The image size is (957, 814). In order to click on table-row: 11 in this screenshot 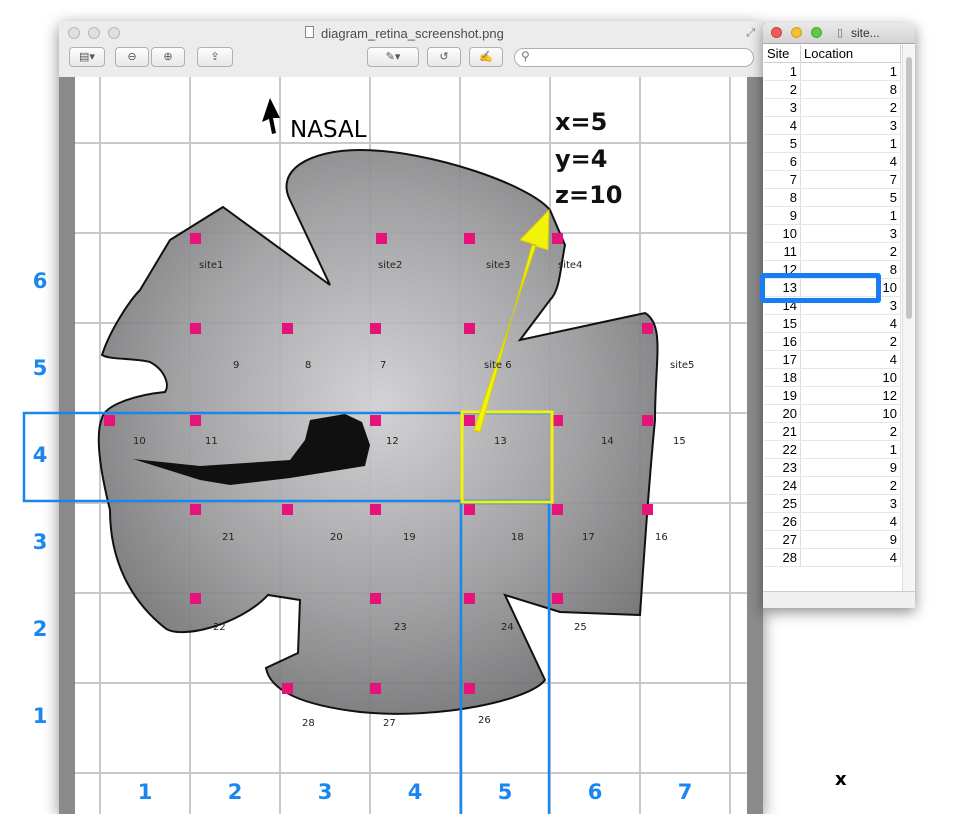, I will do `click(832, 71)`.